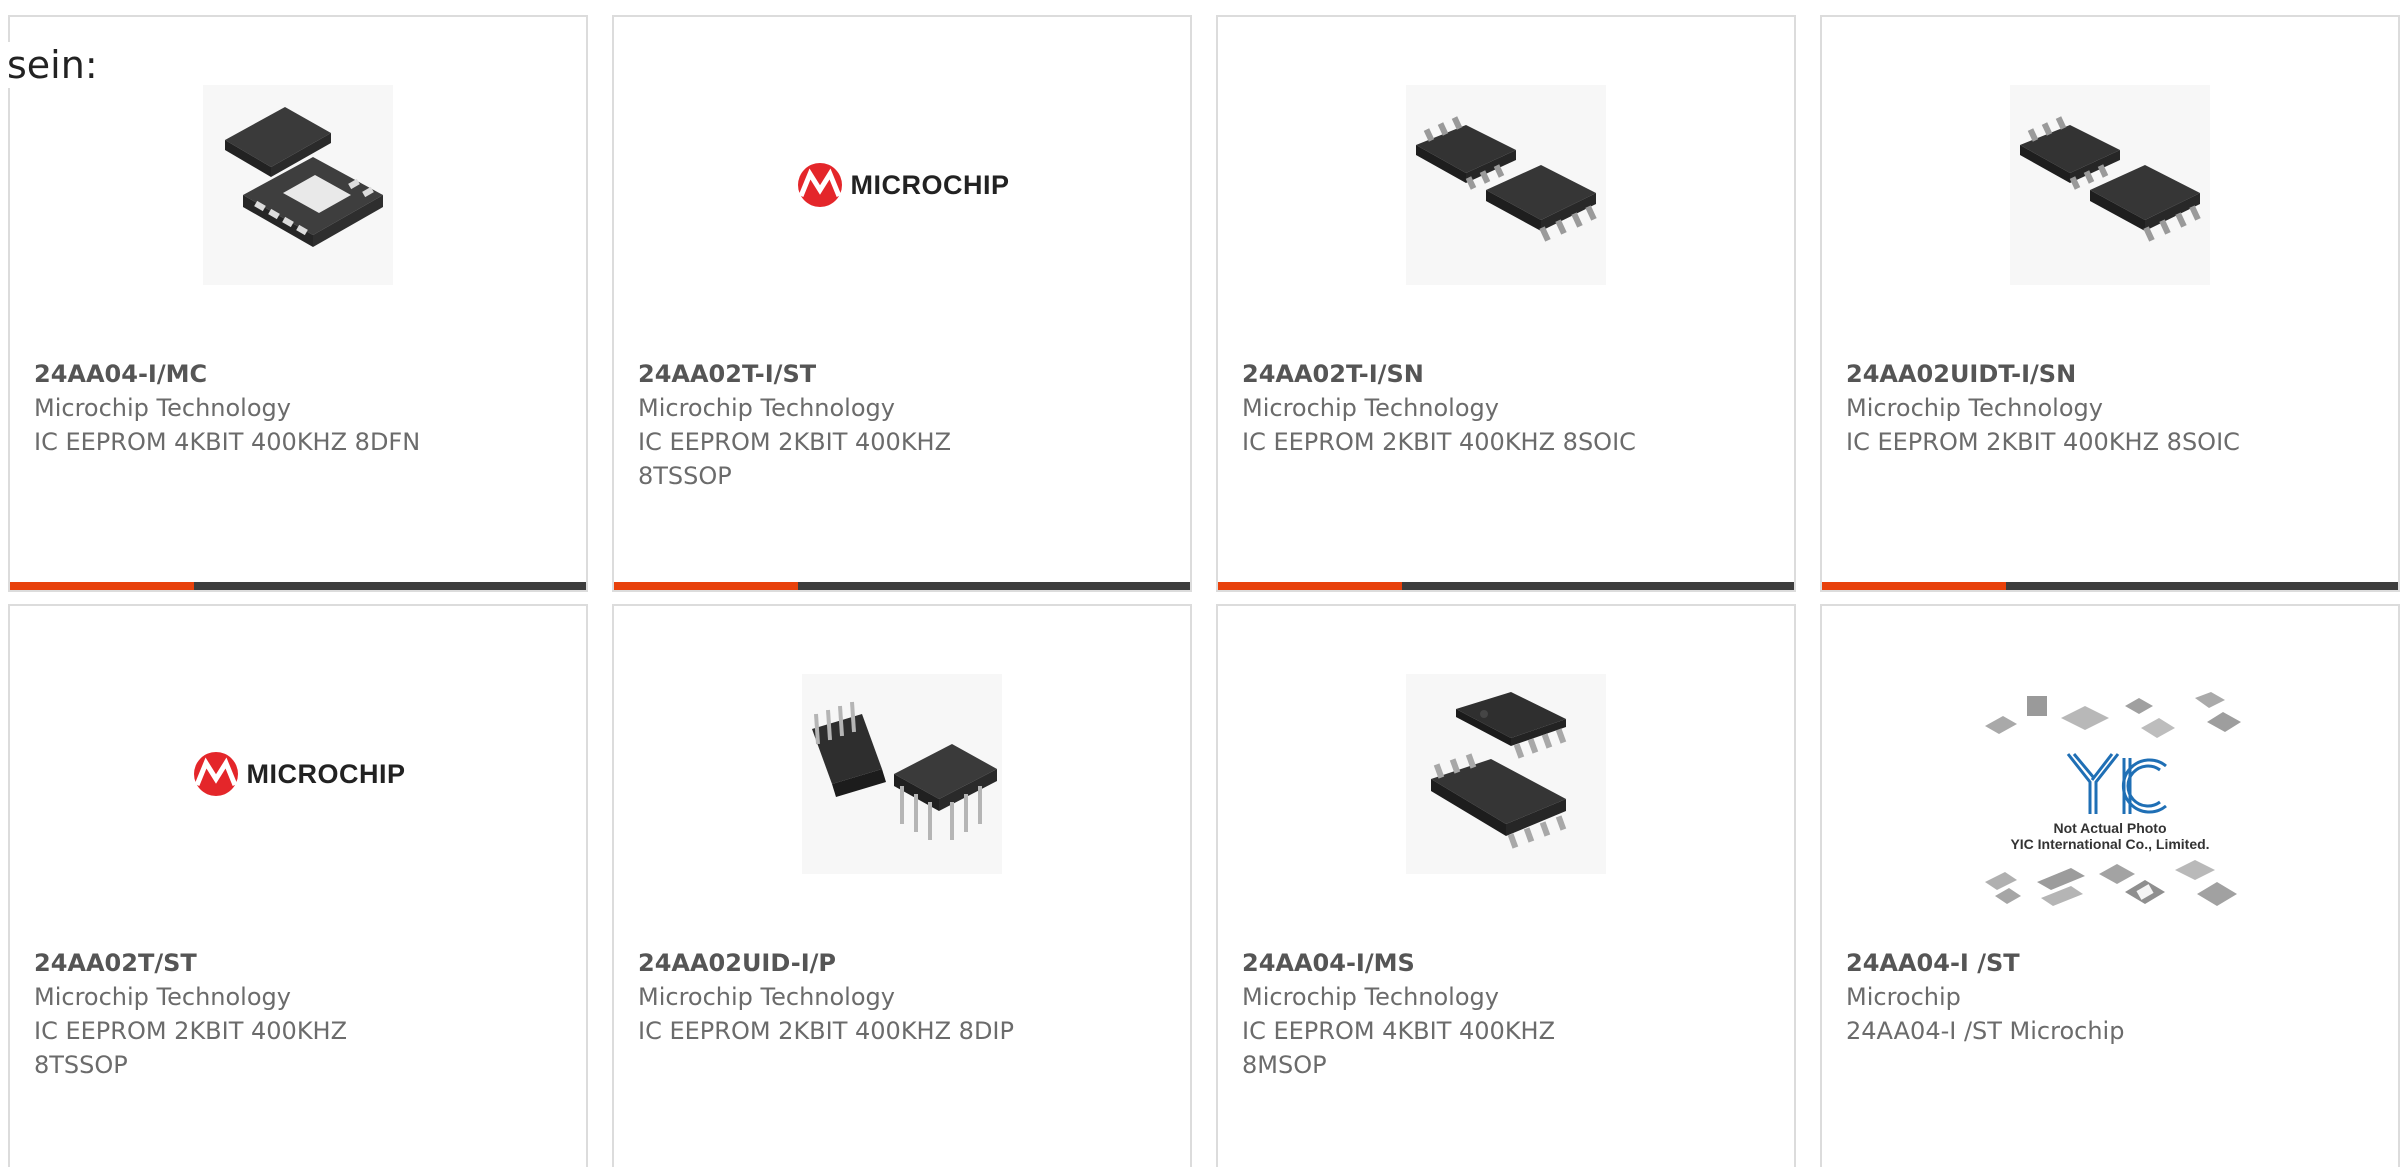  What do you see at coordinates (244, 374) in the screenshot?
I see `part-number-link: 24AA04-I/MC` at bounding box center [244, 374].